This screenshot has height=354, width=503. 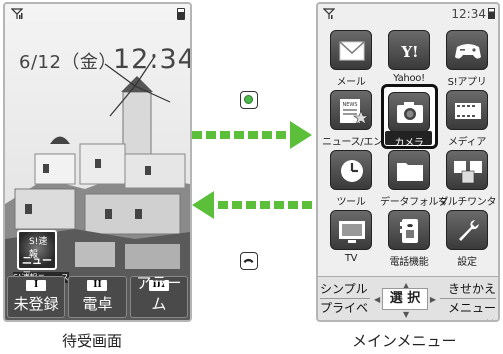 I want to click on left-soft-key-line2: プライベート, so click(x=345, y=309).